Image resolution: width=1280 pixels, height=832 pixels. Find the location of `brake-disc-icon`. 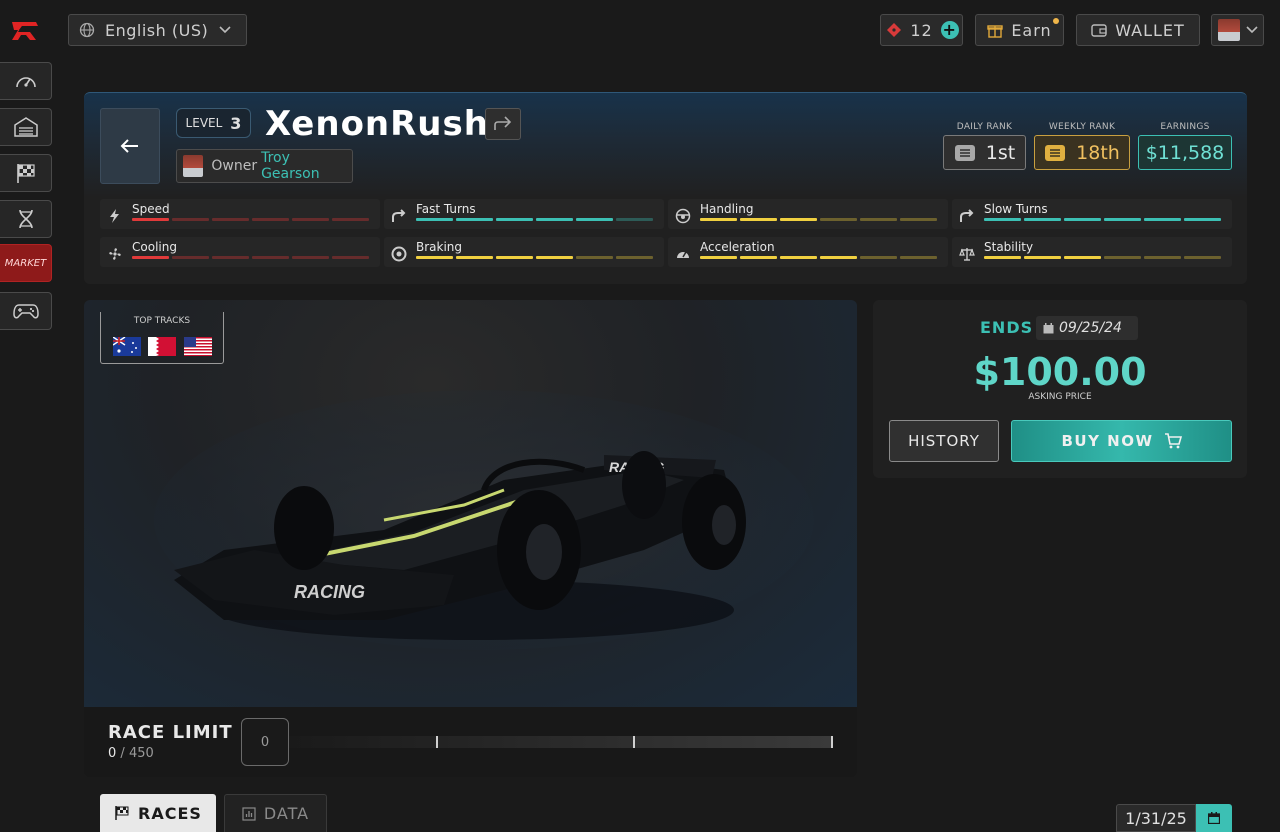

brake-disc-icon is located at coordinates (399, 254).